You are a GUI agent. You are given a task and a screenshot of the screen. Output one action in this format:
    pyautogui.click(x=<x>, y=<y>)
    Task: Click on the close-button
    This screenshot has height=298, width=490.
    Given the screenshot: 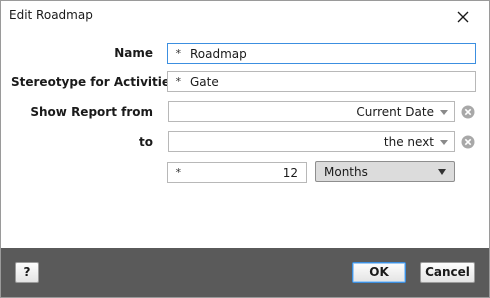 What is the action you would take?
    pyautogui.click(x=463, y=17)
    